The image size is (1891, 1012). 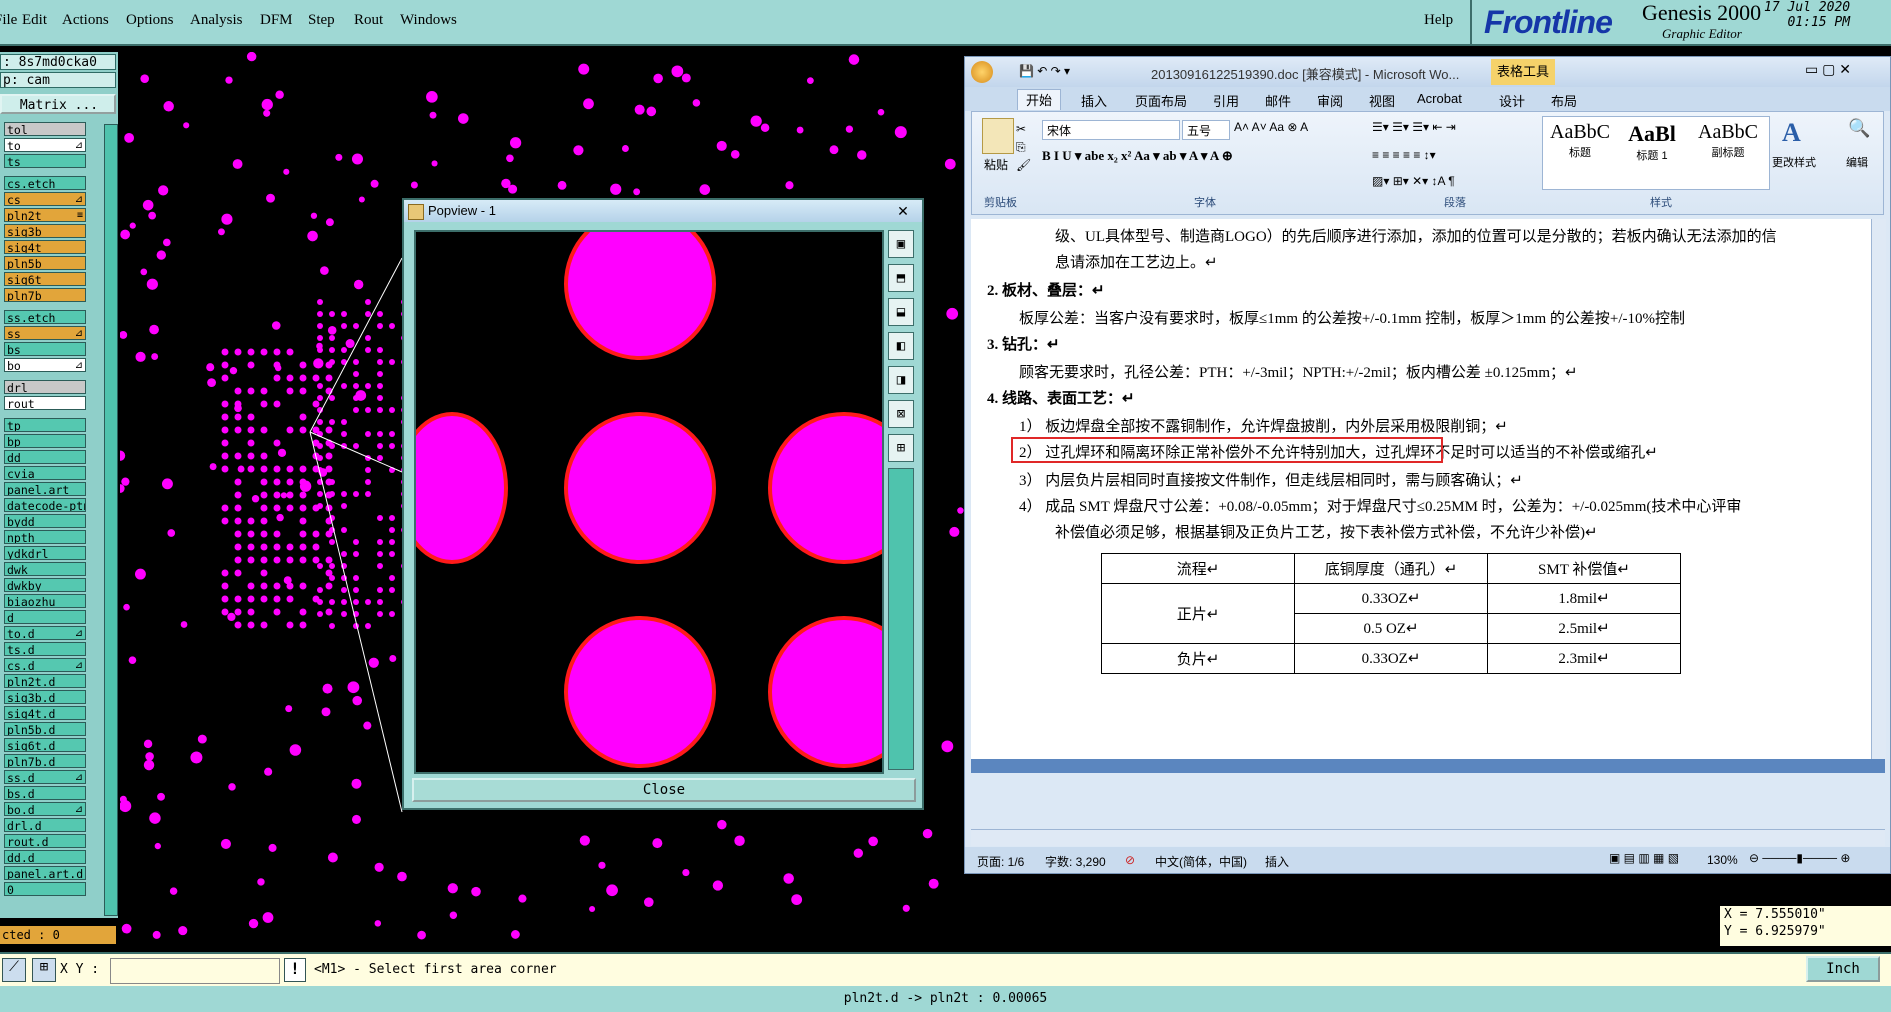 I want to click on layer-bs: bs, so click(x=45, y=349).